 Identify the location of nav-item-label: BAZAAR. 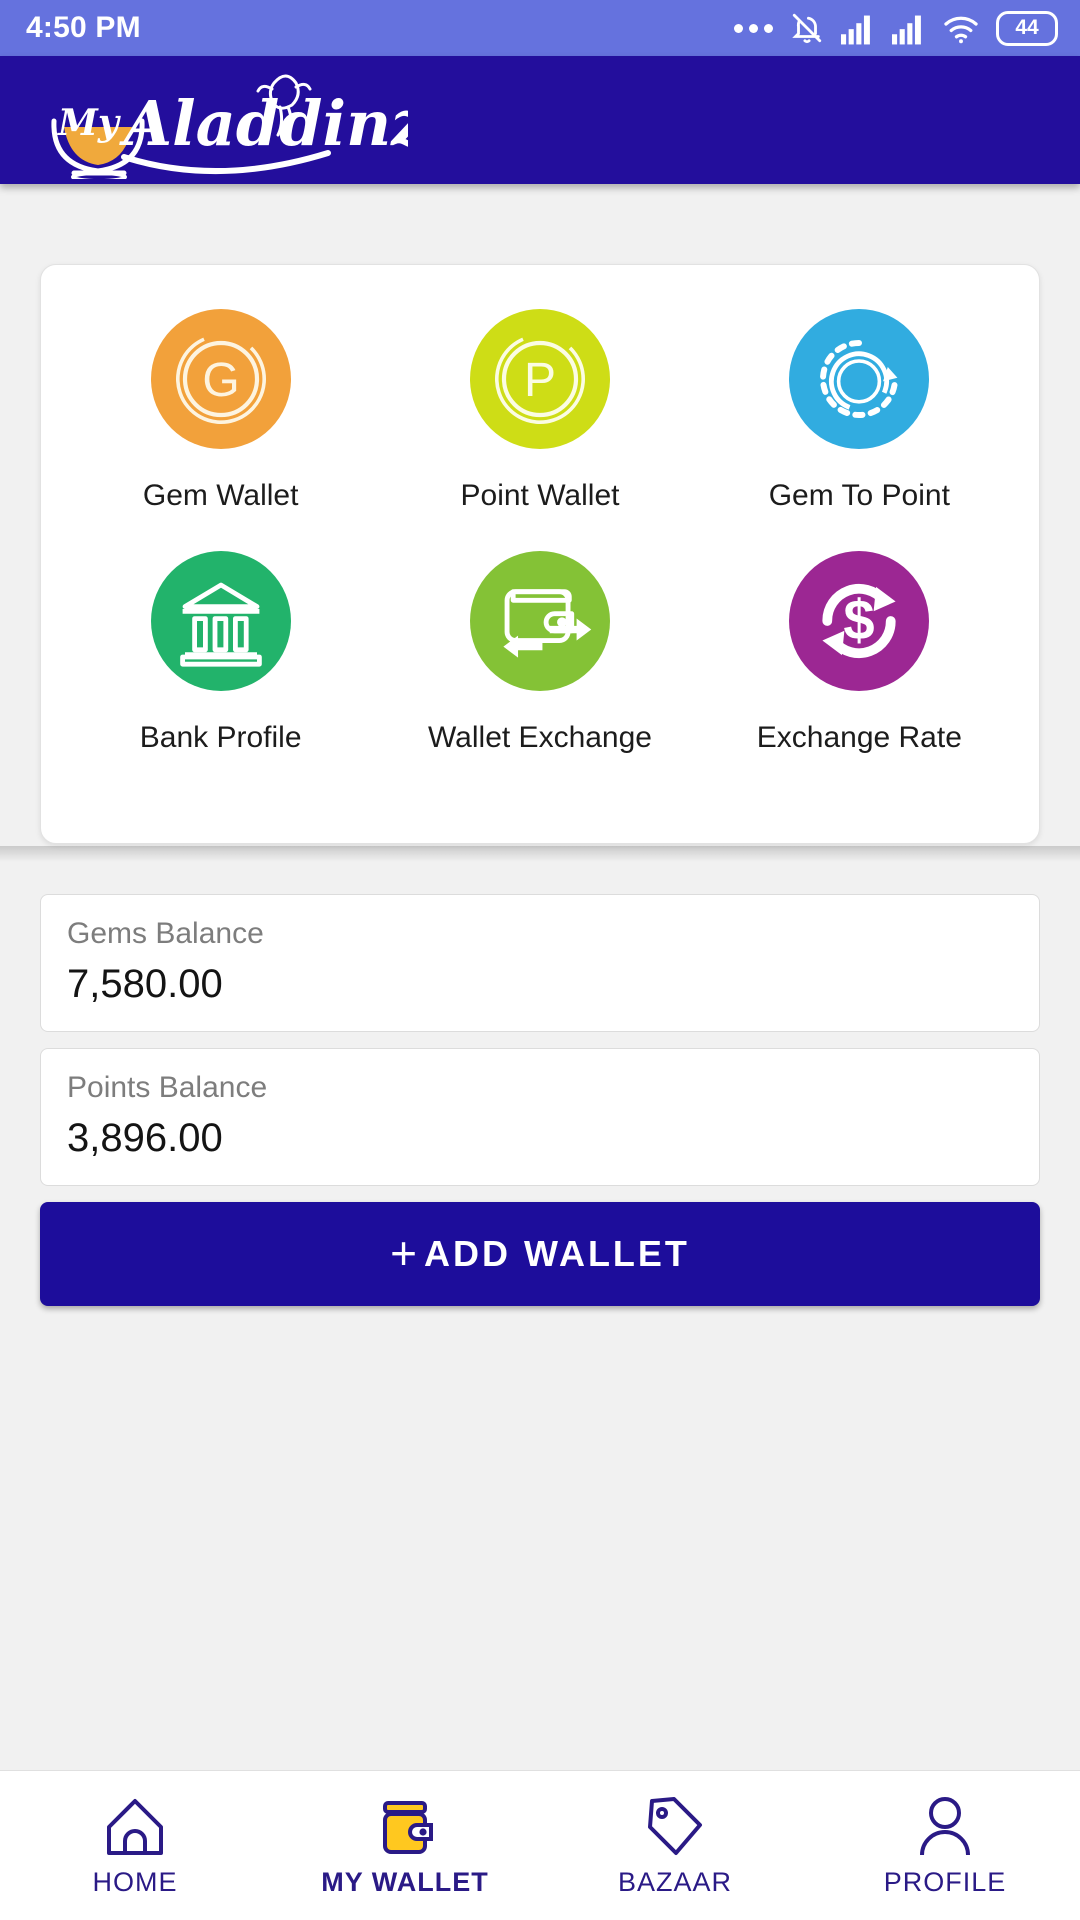
(675, 1882).